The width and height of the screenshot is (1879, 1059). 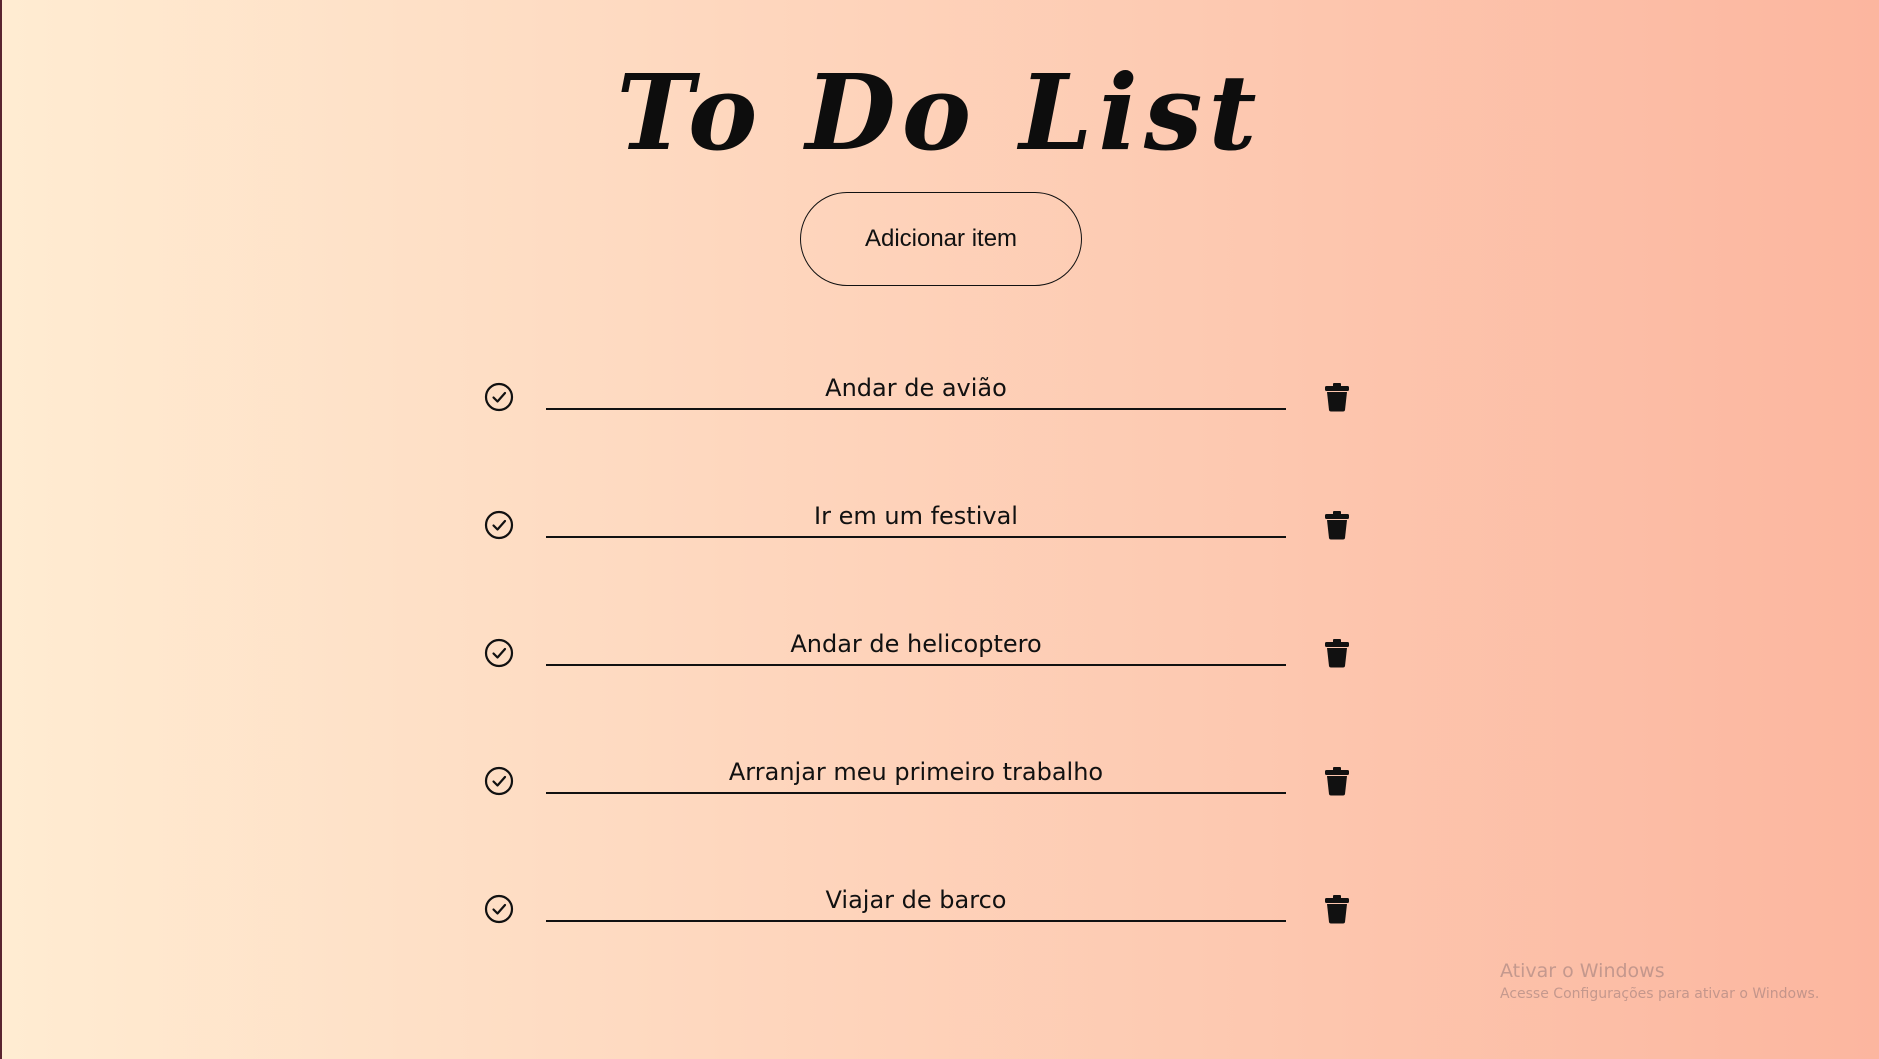 What do you see at coordinates (941, 239) in the screenshot?
I see `add-item-button: Adicionar item` at bounding box center [941, 239].